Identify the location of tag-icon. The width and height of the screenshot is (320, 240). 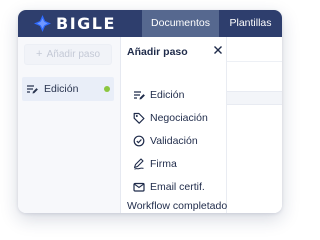
(139, 118).